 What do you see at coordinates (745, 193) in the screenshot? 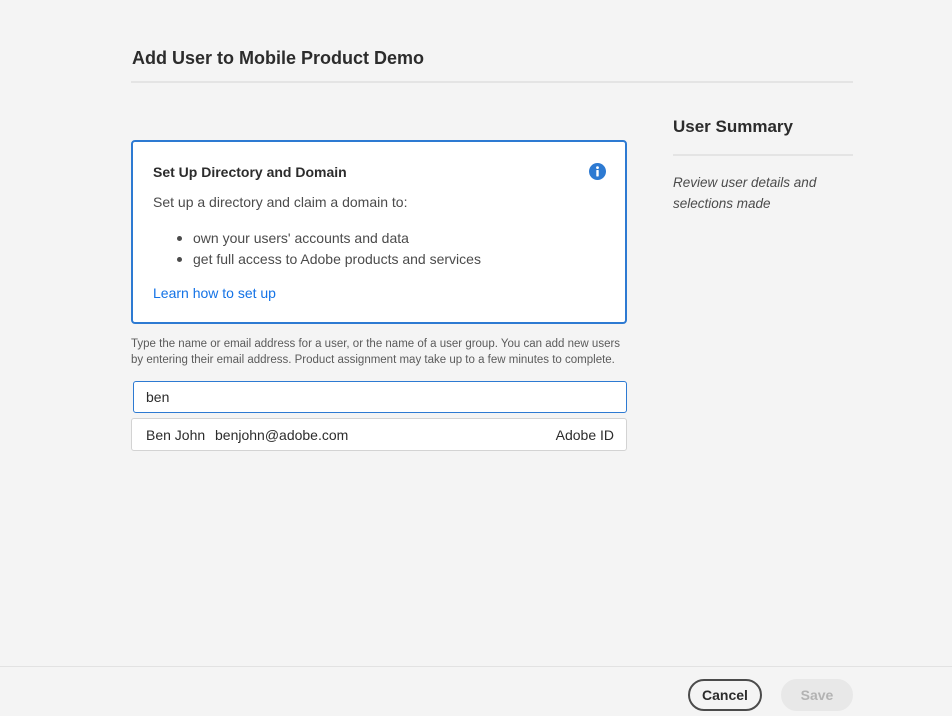
I see `summary-text: Review user details and selections made` at bounding box center [745, 193].